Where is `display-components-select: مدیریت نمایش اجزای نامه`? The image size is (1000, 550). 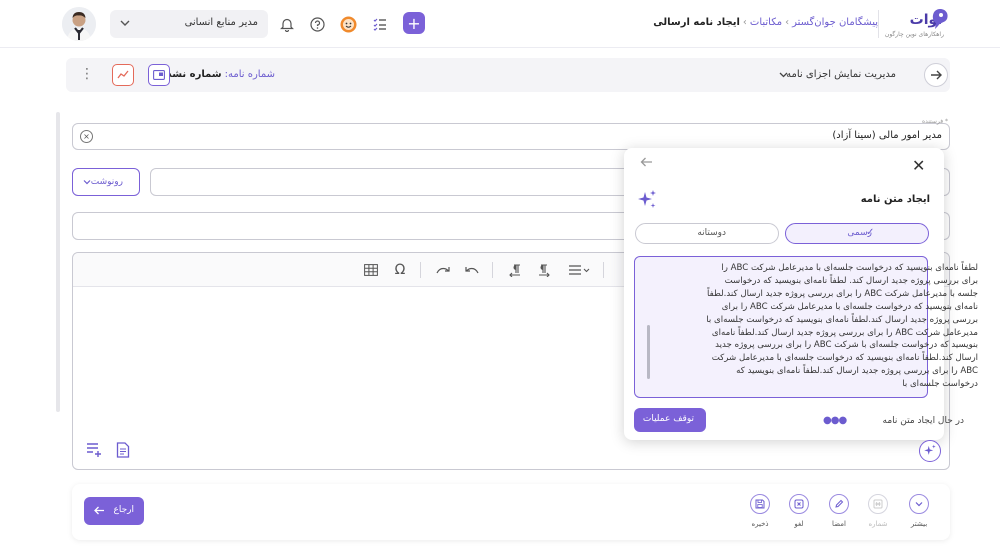
display-components-select: مدیریت نمایش اجزای نامه is located at coordinates (841, 74).